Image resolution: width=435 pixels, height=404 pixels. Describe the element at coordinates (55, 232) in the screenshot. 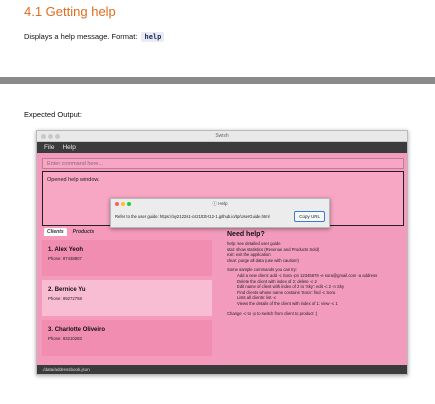

I see `tab-clients: Clients` at that location.